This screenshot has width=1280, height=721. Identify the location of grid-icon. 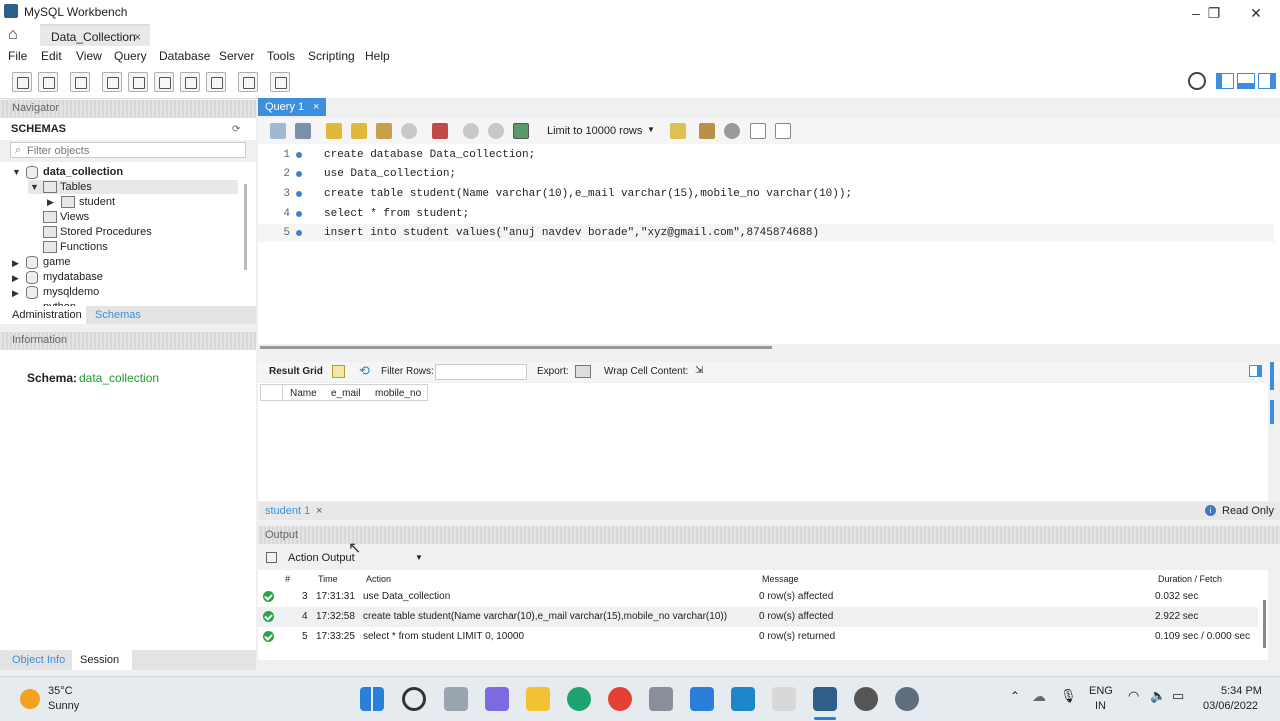
(338, 371).